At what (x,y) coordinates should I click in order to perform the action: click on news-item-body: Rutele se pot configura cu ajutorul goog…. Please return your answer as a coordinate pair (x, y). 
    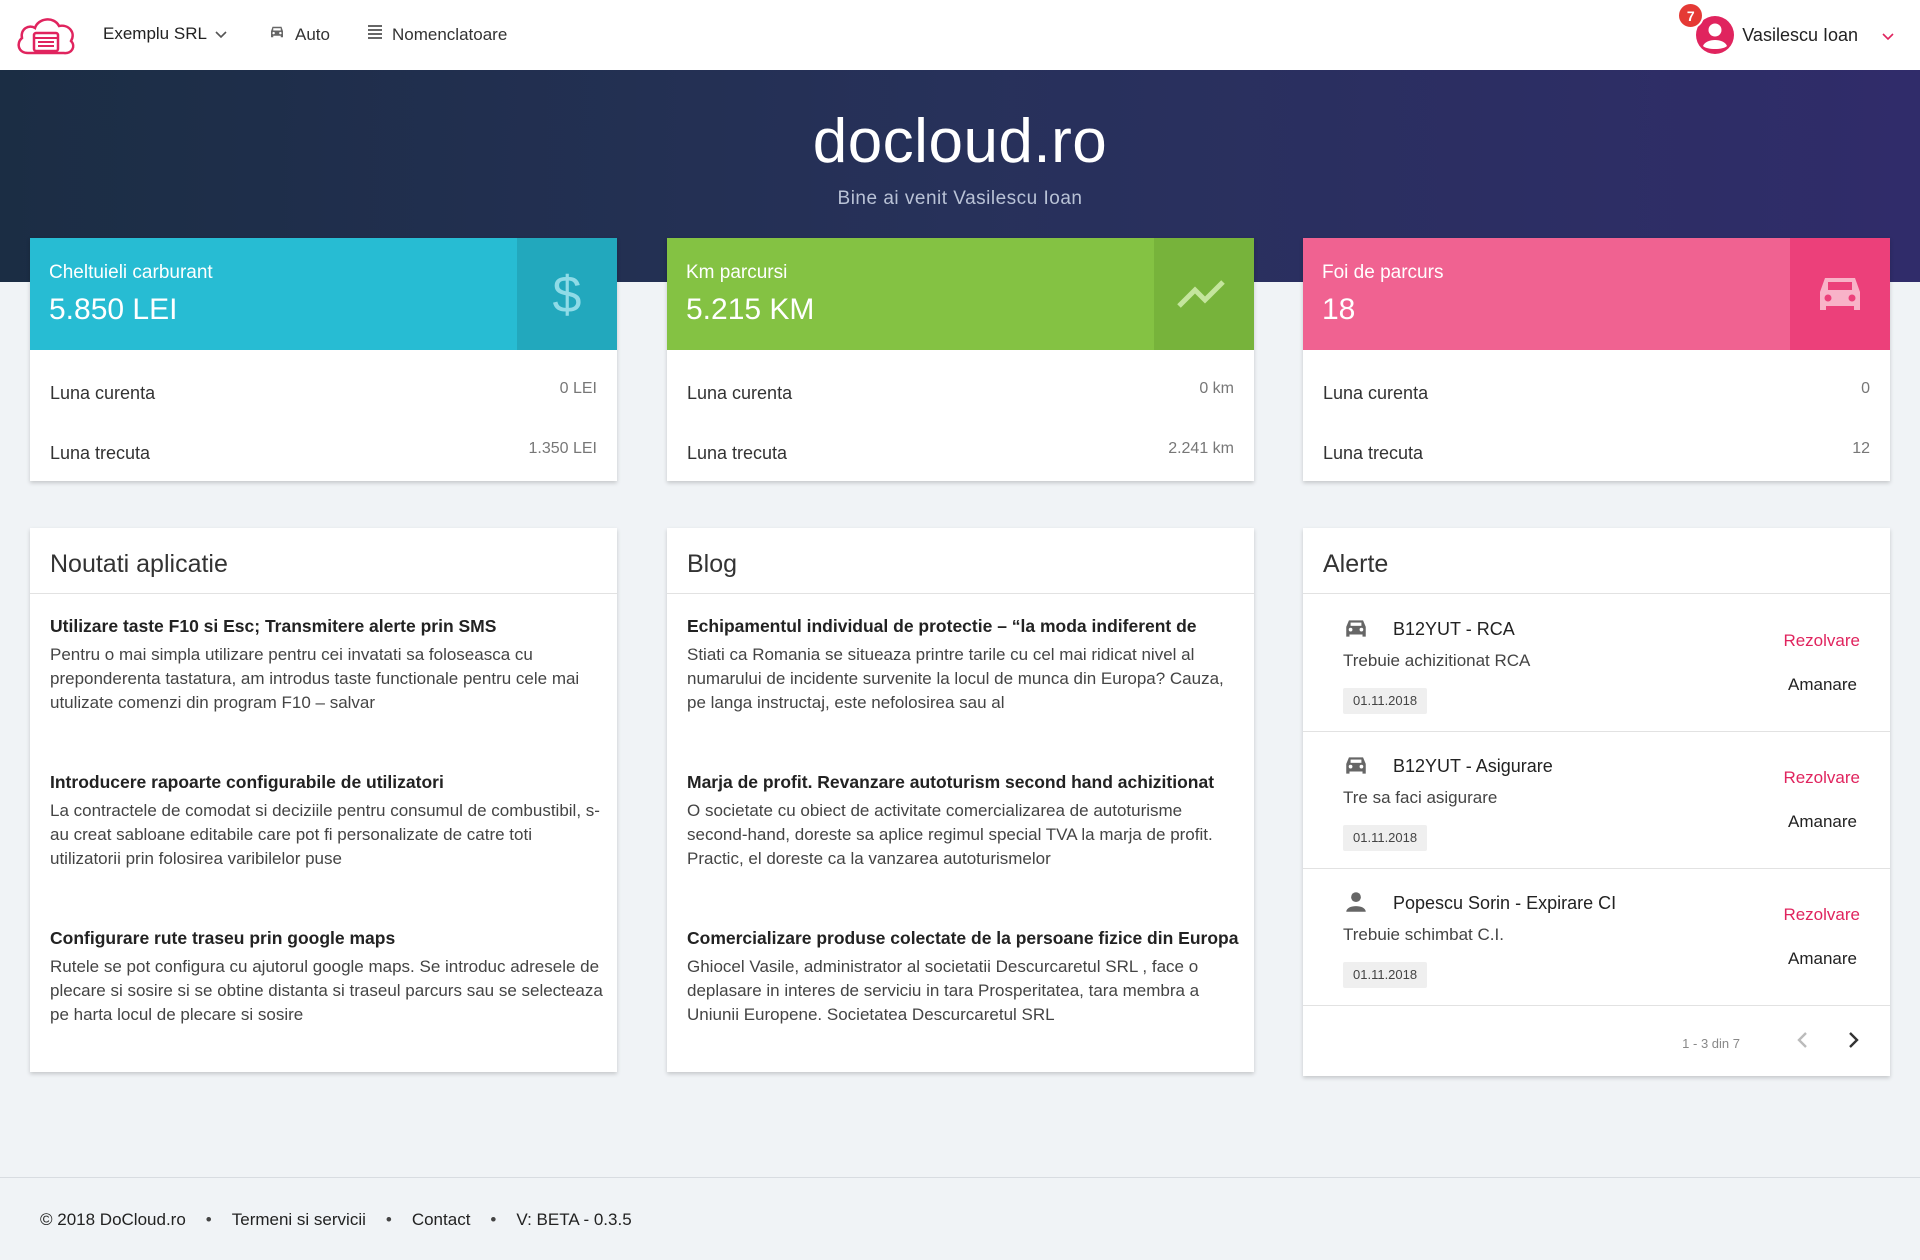
    Looking at the image, I should click on (326, 990).